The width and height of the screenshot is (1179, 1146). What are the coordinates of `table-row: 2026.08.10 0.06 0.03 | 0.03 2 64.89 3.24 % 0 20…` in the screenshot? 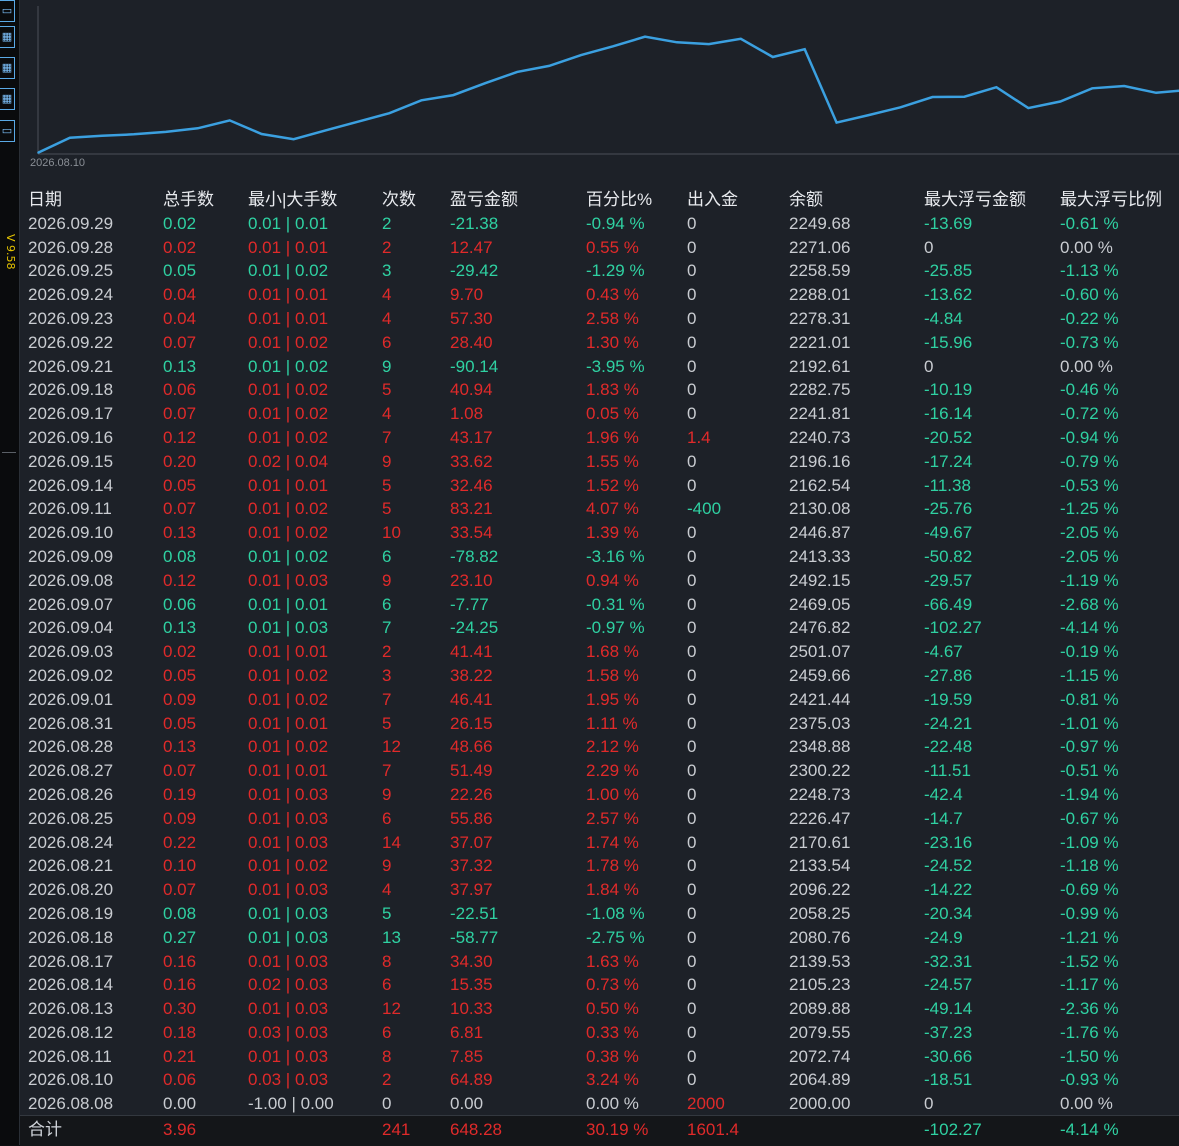 It's located at (599, 1080).